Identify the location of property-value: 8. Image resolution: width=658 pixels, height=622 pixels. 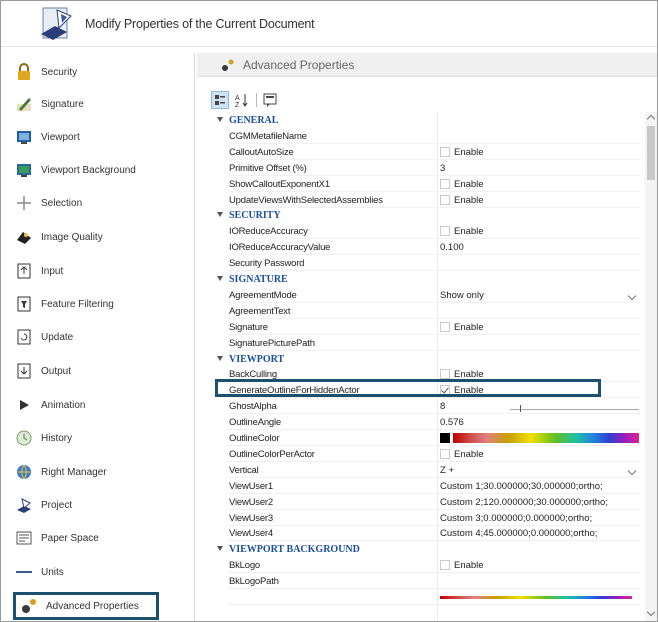
(539, 406).